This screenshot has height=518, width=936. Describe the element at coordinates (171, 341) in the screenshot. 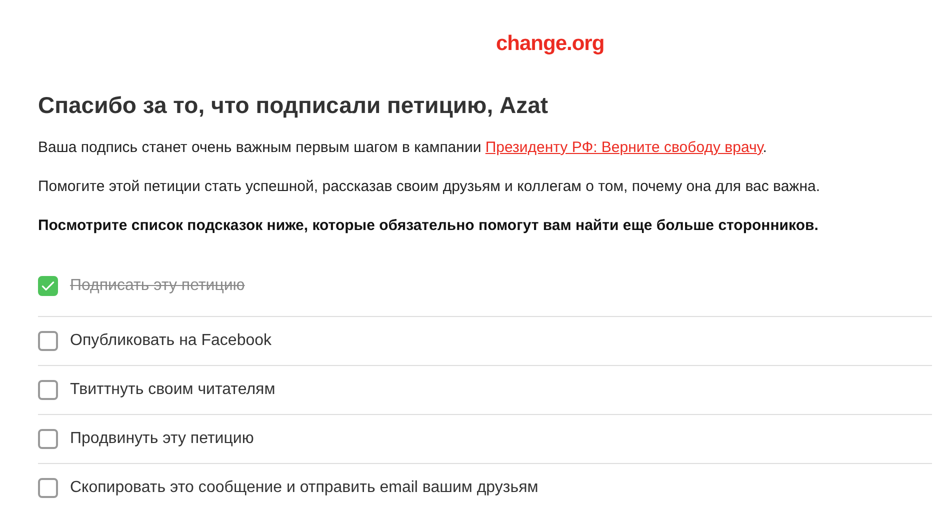

I see `checklist-item: Опубликовать на Facebook` at that location.